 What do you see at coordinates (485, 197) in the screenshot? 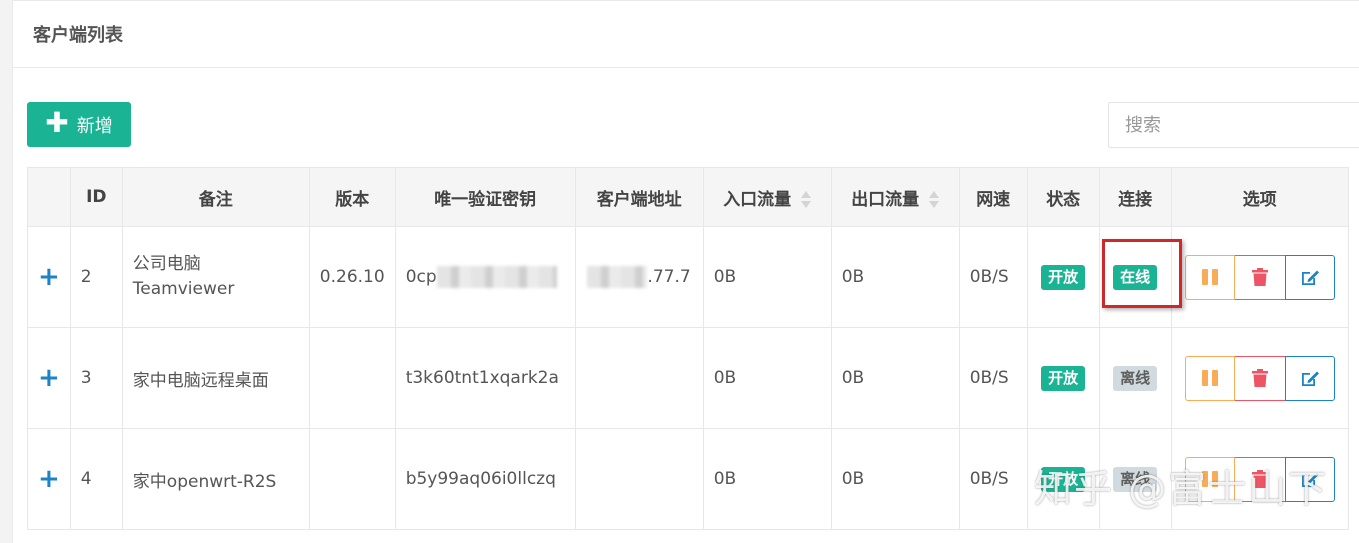
I see `header-key: 唯一验证密钥` at bounding box center [485, 197].